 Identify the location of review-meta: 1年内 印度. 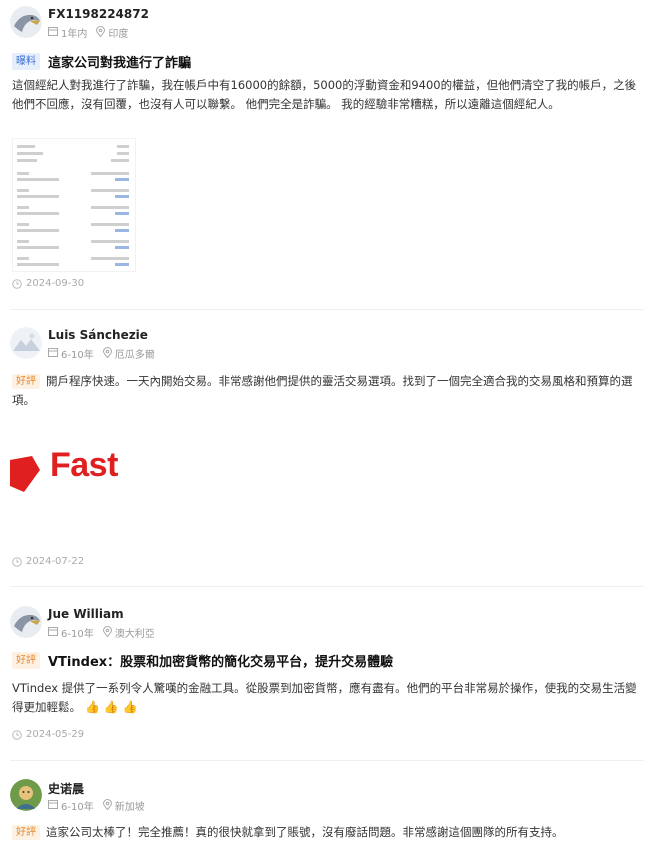
(88, 32).